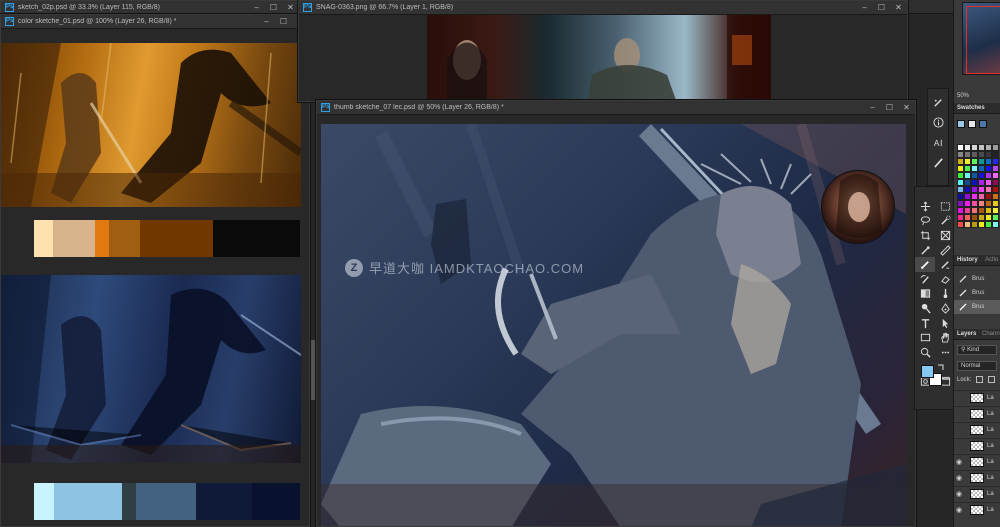 The height and width of the screenshot is (527, 1000). What do you see at coordinates (945, 264) in the screenshot?
I see `mixer-brush-icon` at bounding box center [945, 264].